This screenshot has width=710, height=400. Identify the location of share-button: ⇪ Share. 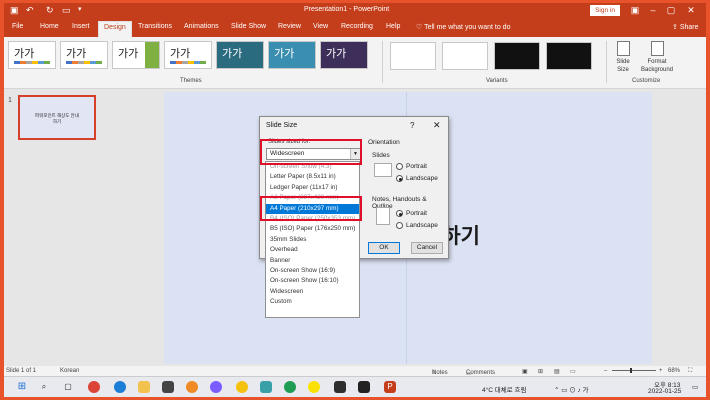
(685, 27).